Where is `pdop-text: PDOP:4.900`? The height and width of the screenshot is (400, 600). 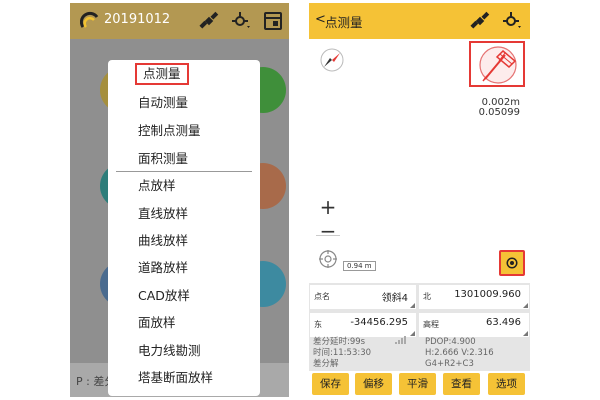 pdop-text: PDOP:4.900 is located at coordinates (450, 342).